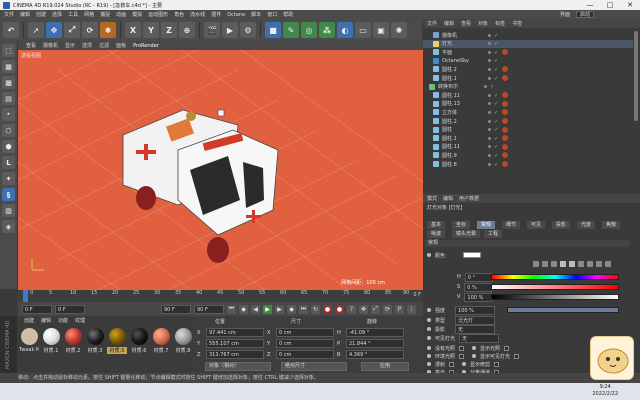 This screenshot has width=640, height=400. Describe the element at coordinates (536, 225) in the screenshot. I see `tab-visibility: 可见` at that location.